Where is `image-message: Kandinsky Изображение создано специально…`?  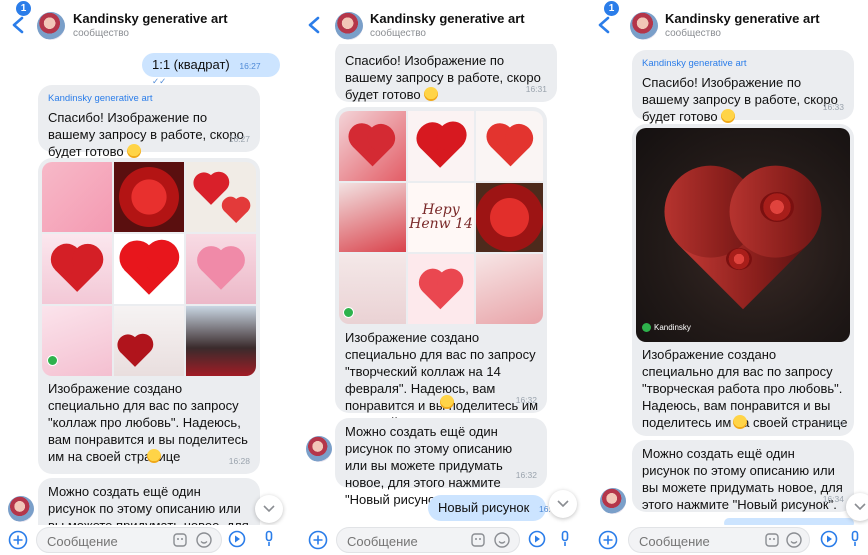 image-message: Kandinsky Изображение создано специально… is located at coordinates (743, 280).